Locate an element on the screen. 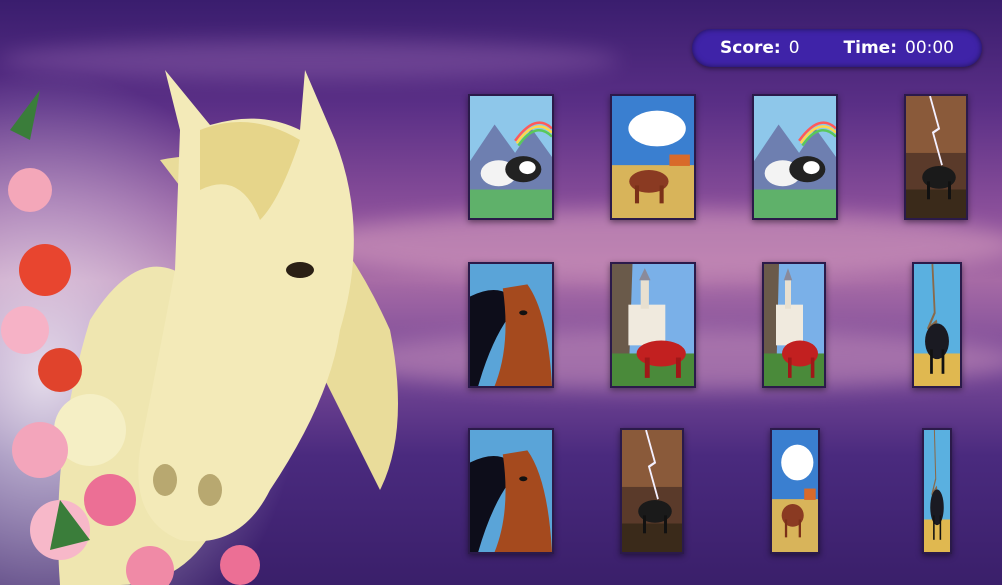 The width and height of the screenshot is (1002, 585). time-value: 00:00 is located at coordinates (929, 48).